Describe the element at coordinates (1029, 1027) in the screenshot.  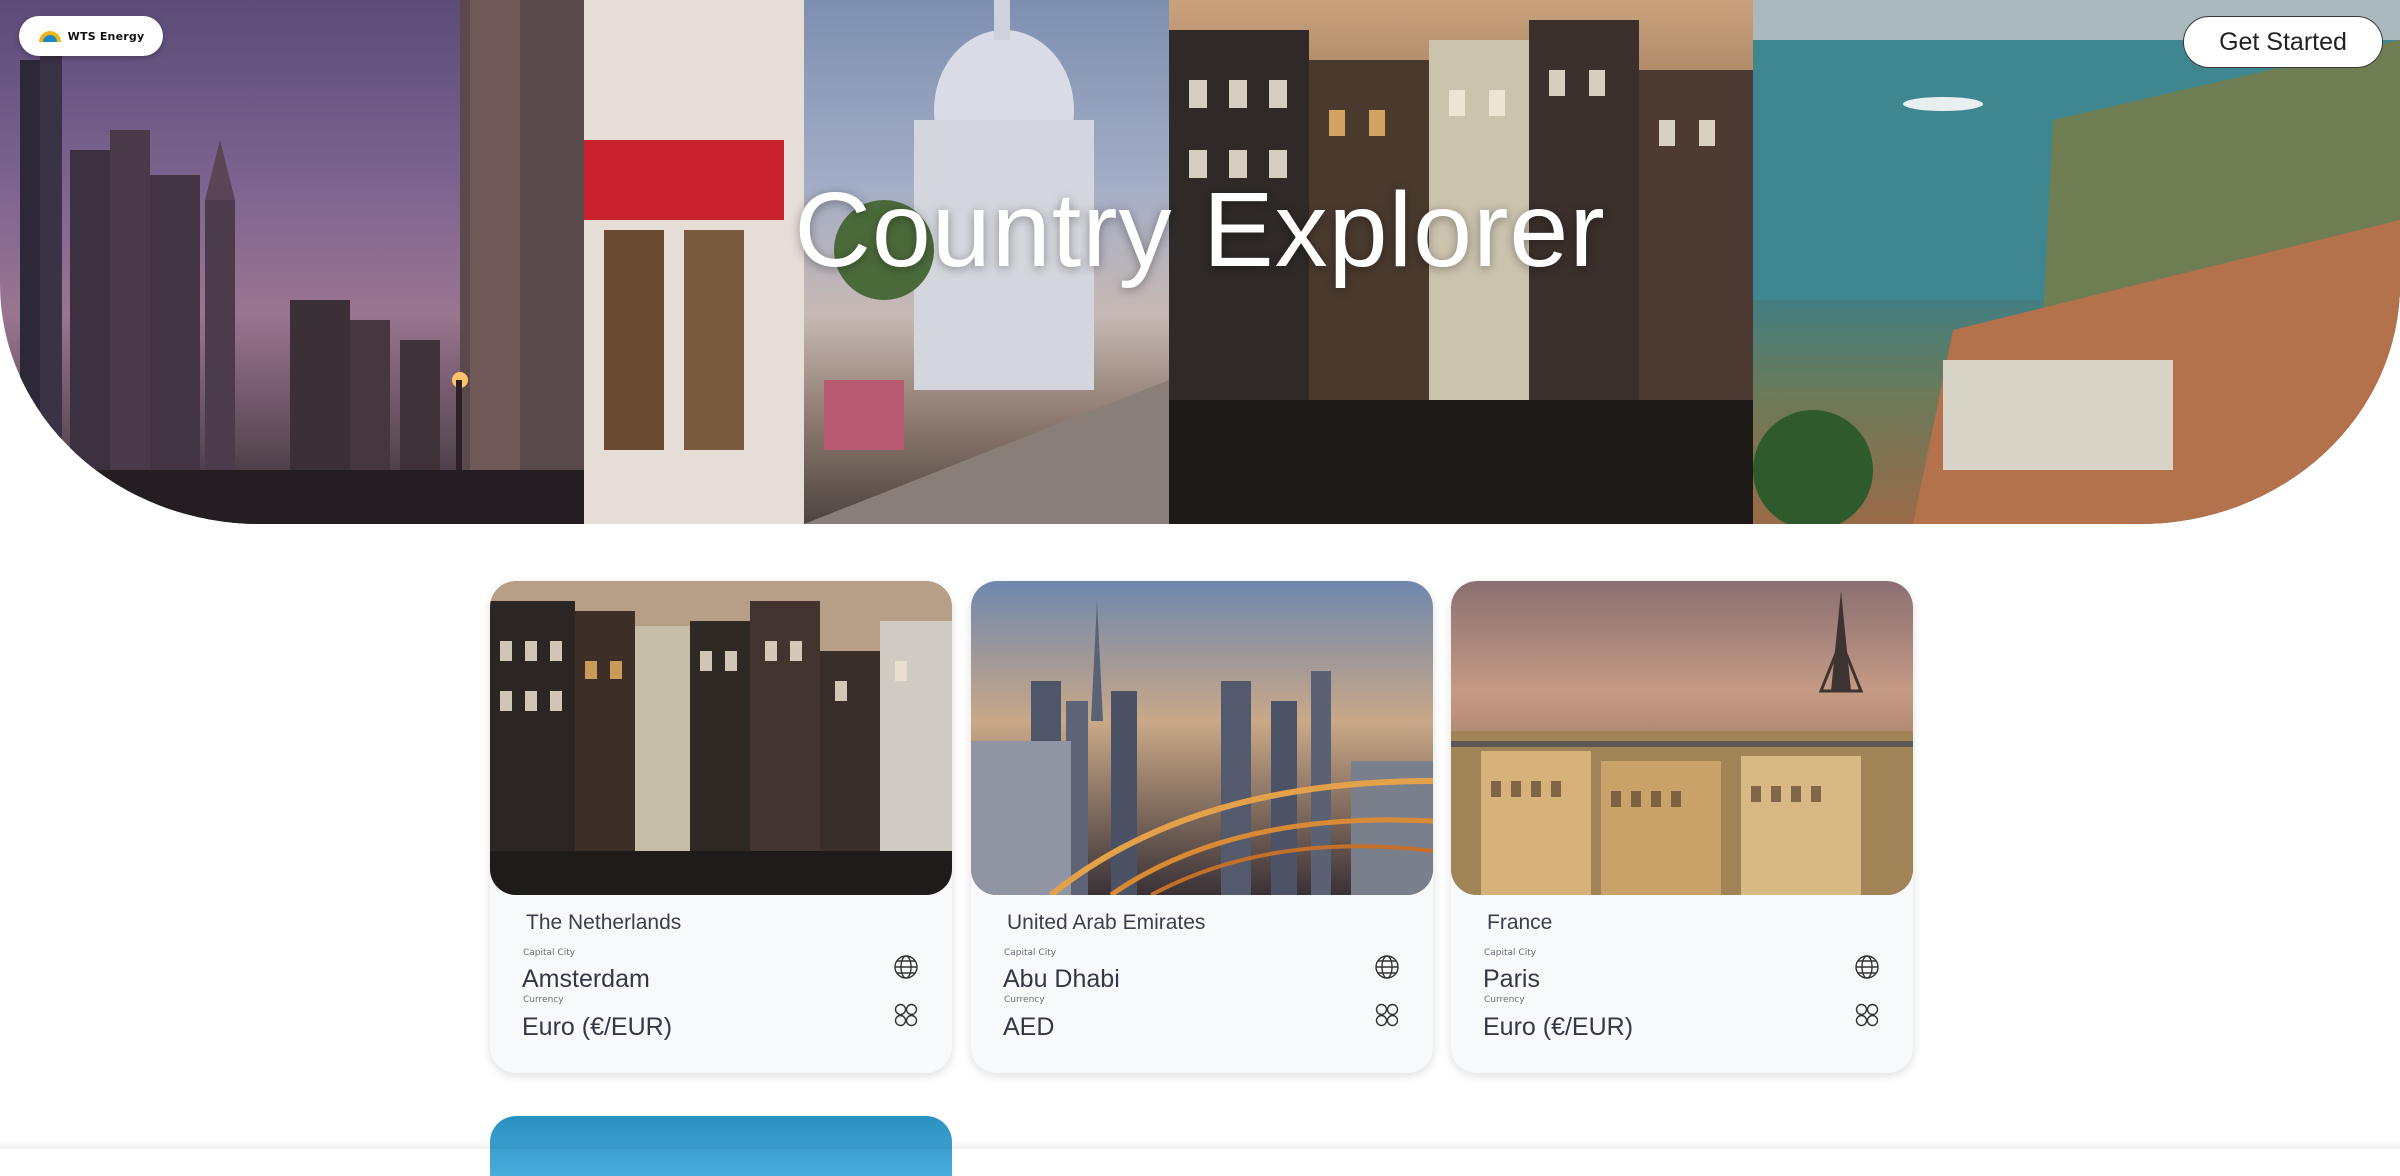
I see `currency-value: AED` at that location.